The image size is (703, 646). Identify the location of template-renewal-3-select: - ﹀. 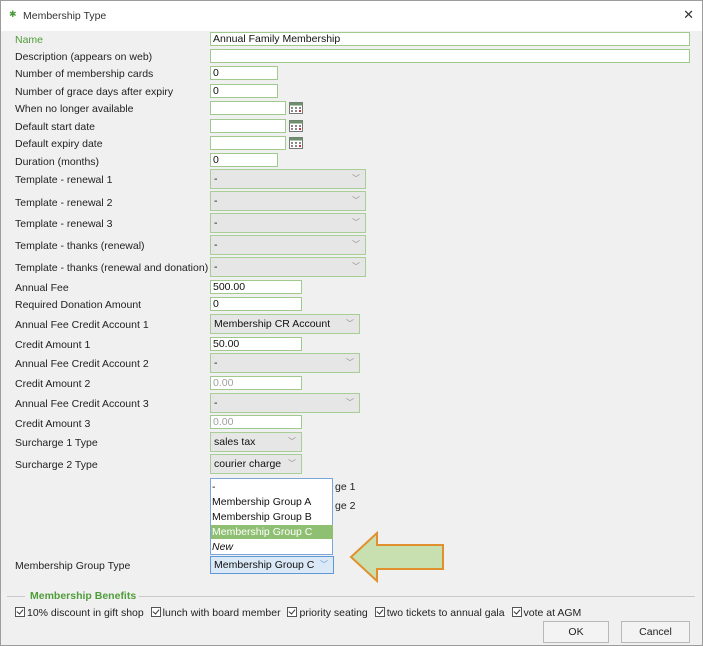
(288, 223).